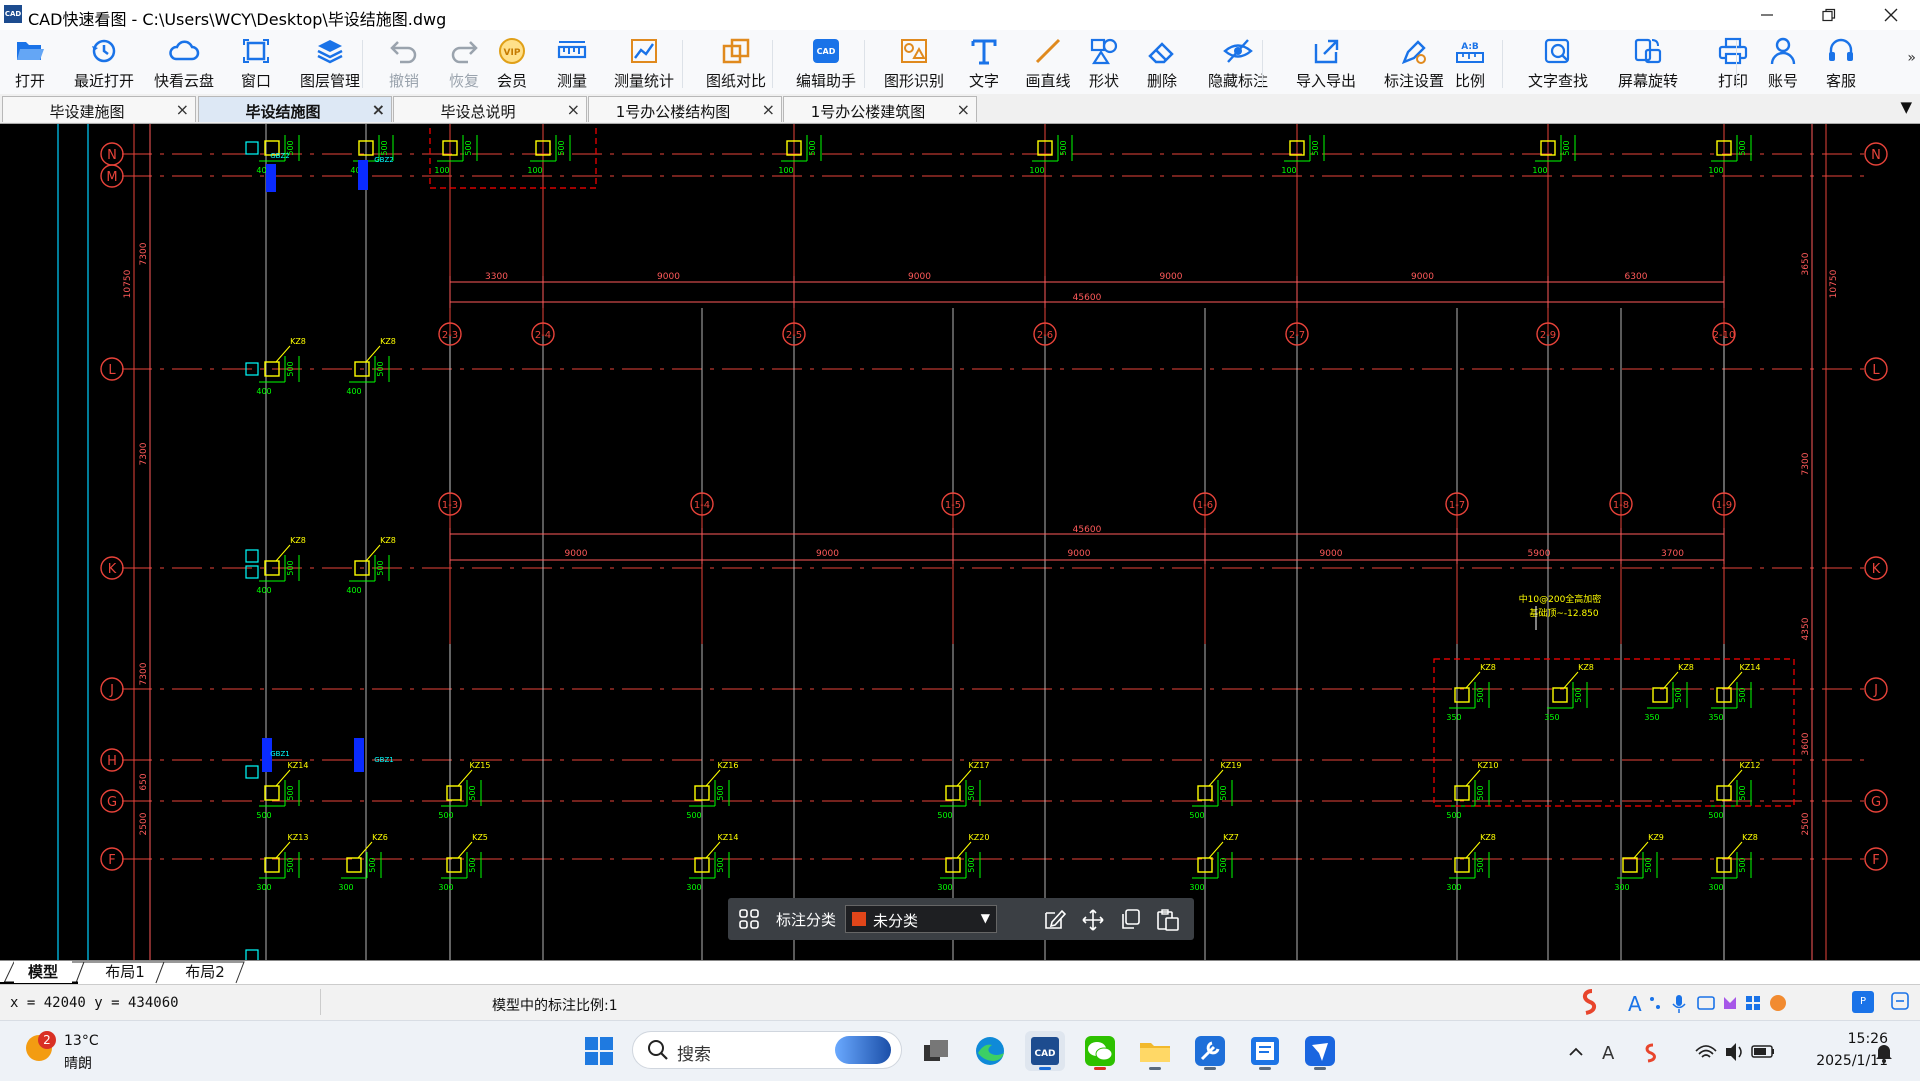  Describe the element at coordinates (252, 556) in the screenshot. I see `cyan-marker` at that location.